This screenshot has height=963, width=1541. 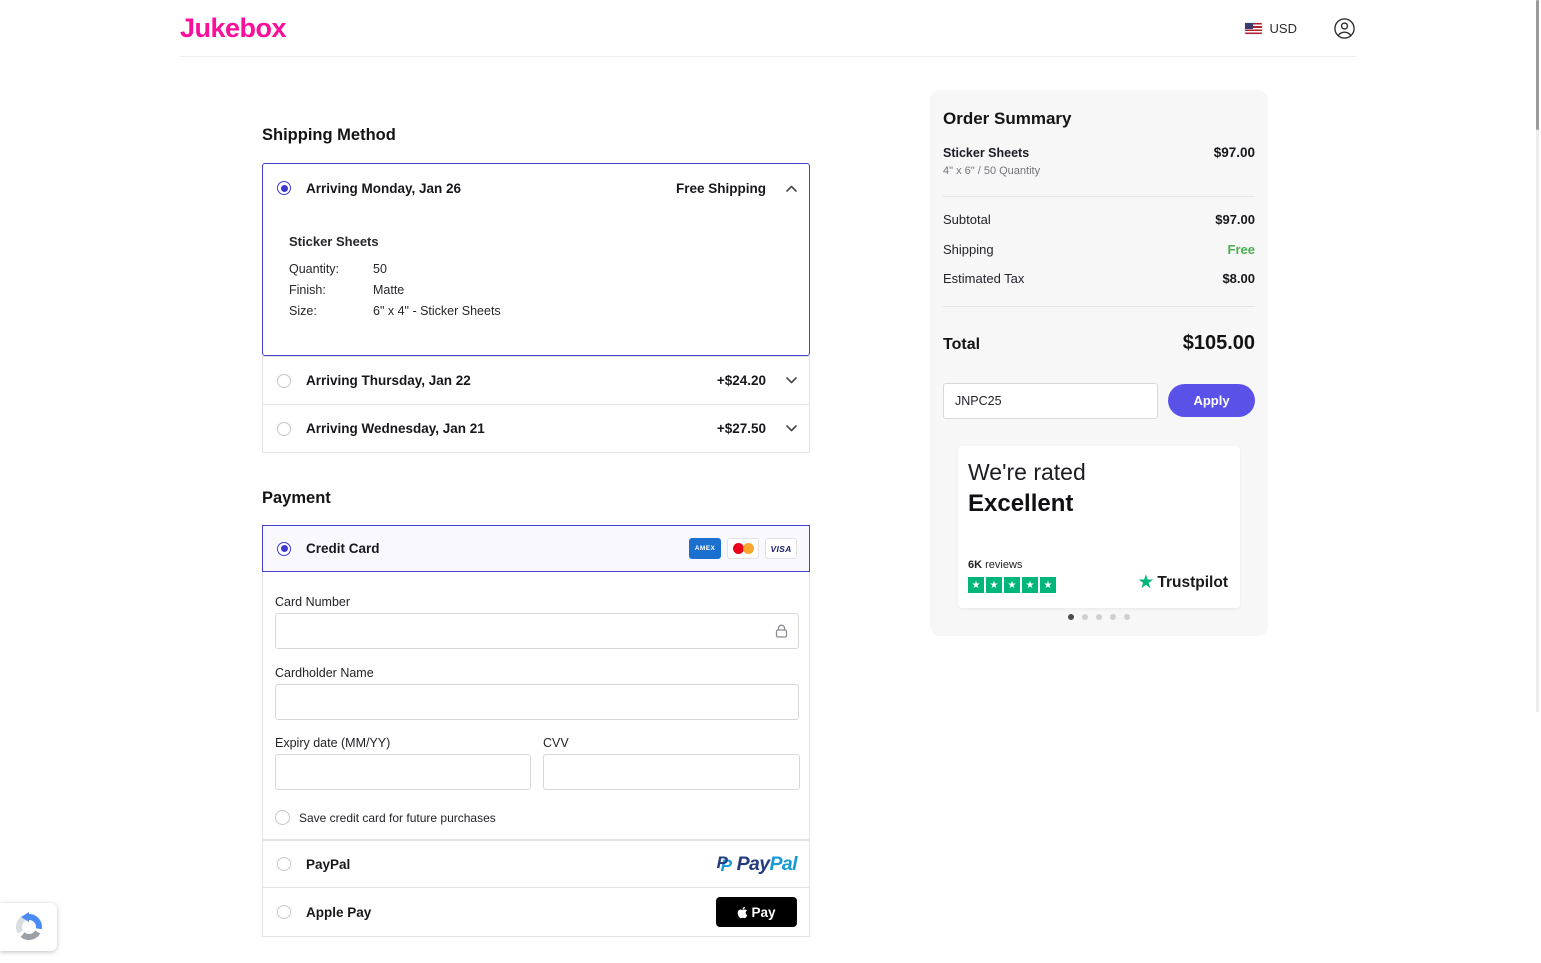 What do you see at coordinates (403, 772) in the screenshot?
I see `expiry-input` at bounding box center [403, 772].